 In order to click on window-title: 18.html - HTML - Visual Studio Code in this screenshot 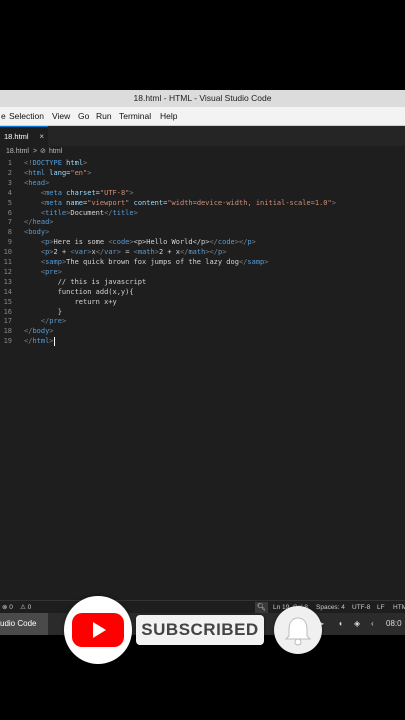, I will do `click(202, 98)`.